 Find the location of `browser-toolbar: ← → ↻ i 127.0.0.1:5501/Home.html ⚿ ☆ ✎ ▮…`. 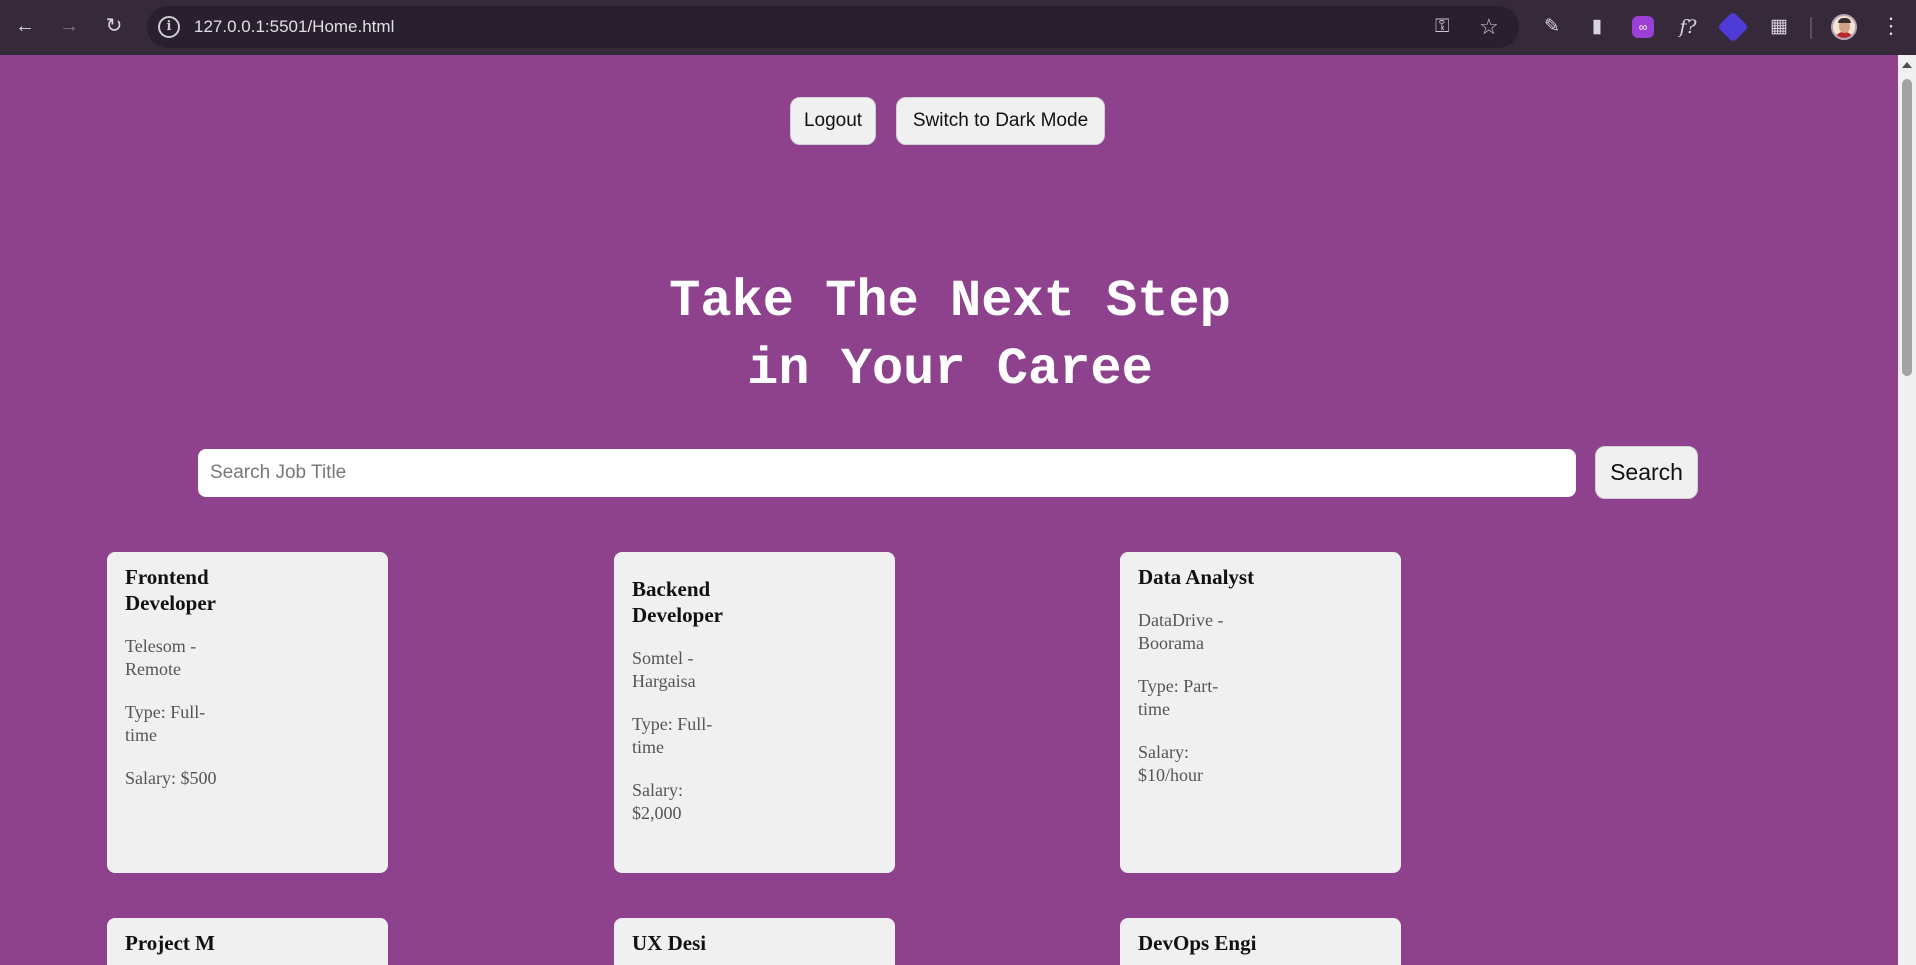

browser-toolbar: ← → ↻ i 127.0.0.1:5501/Home.html ⚿ ☆ ✎ ▮… is located at coordinates (958, 27).